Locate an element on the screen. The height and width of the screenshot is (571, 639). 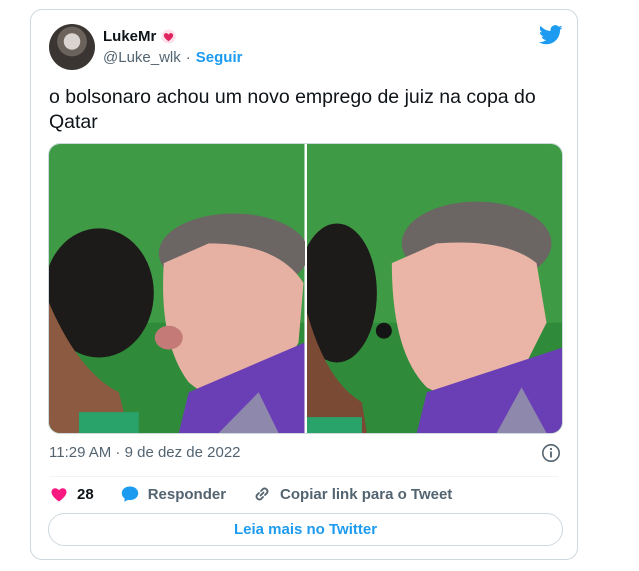
tweet-timestamp: 11:29 AM · 9 de dez de 2022 is located at coordinates (145, 452).